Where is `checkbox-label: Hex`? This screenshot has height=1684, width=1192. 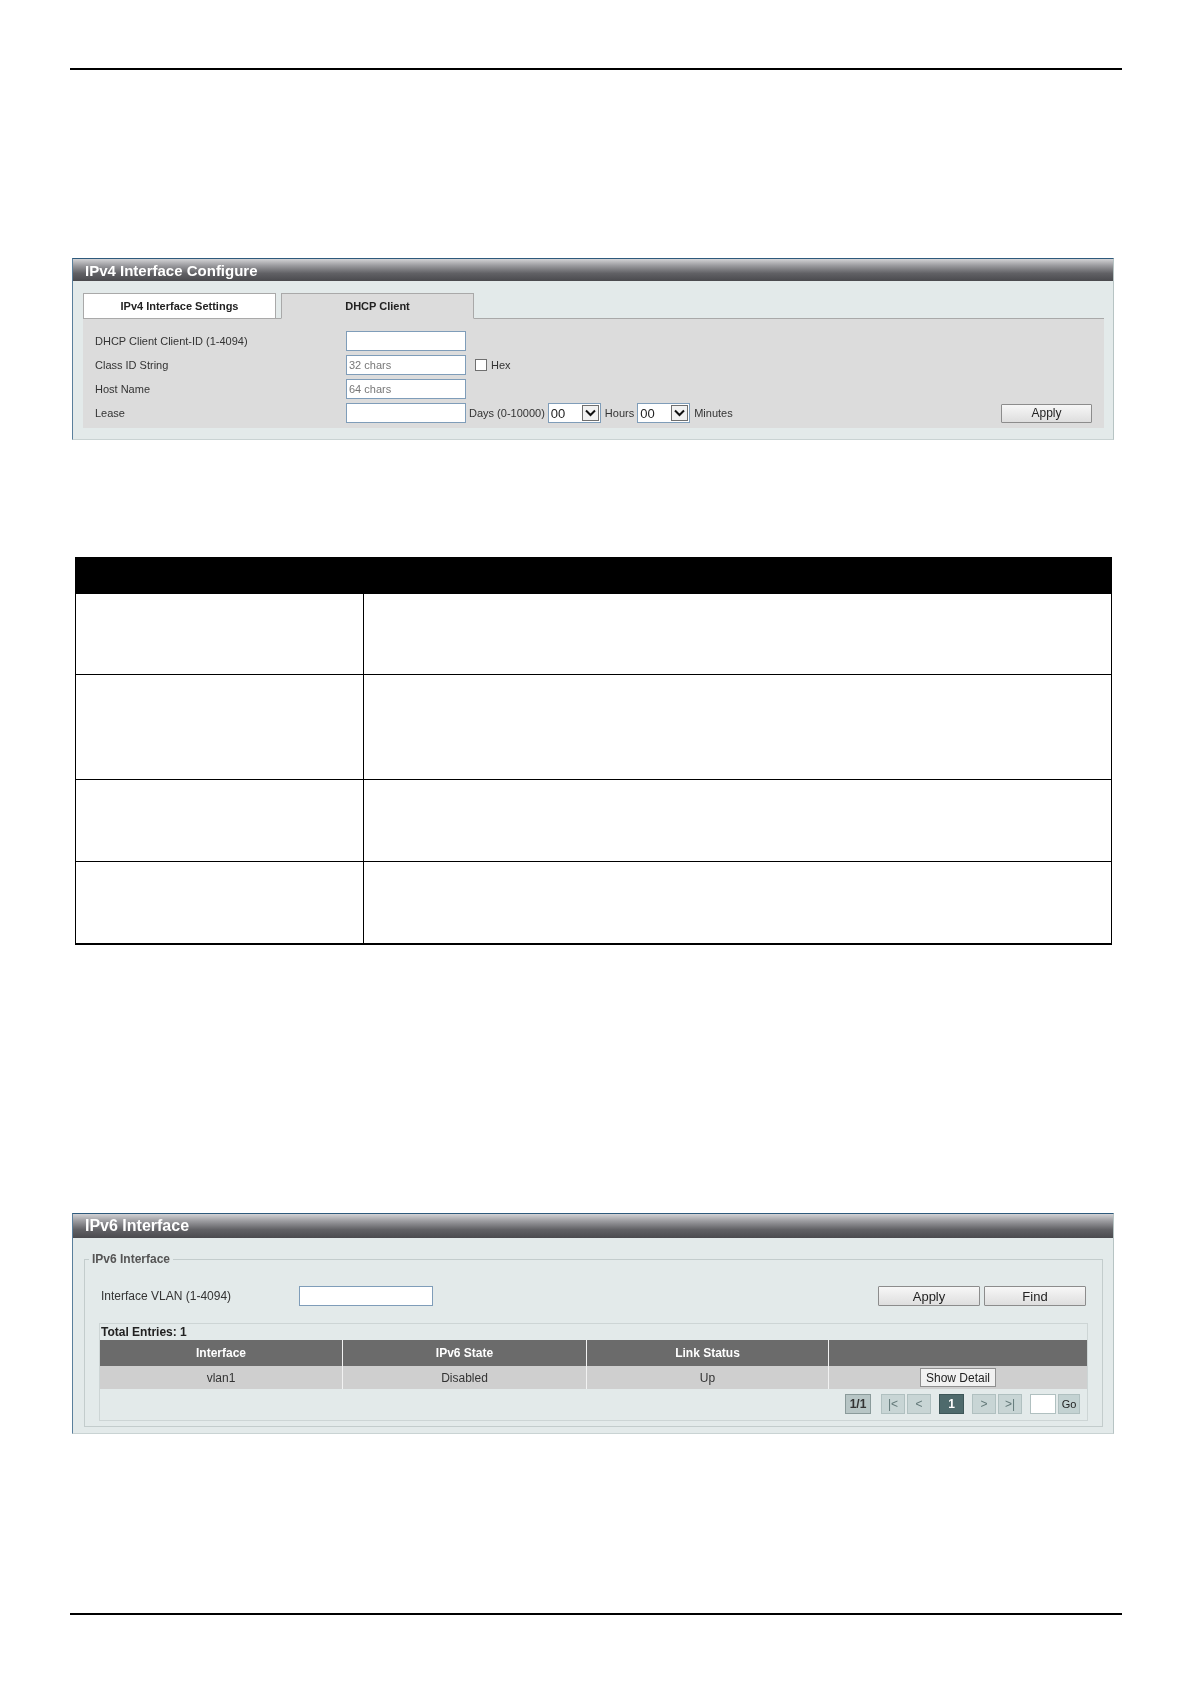
checkbox-label: Hex is located at coordinates (501, 365).